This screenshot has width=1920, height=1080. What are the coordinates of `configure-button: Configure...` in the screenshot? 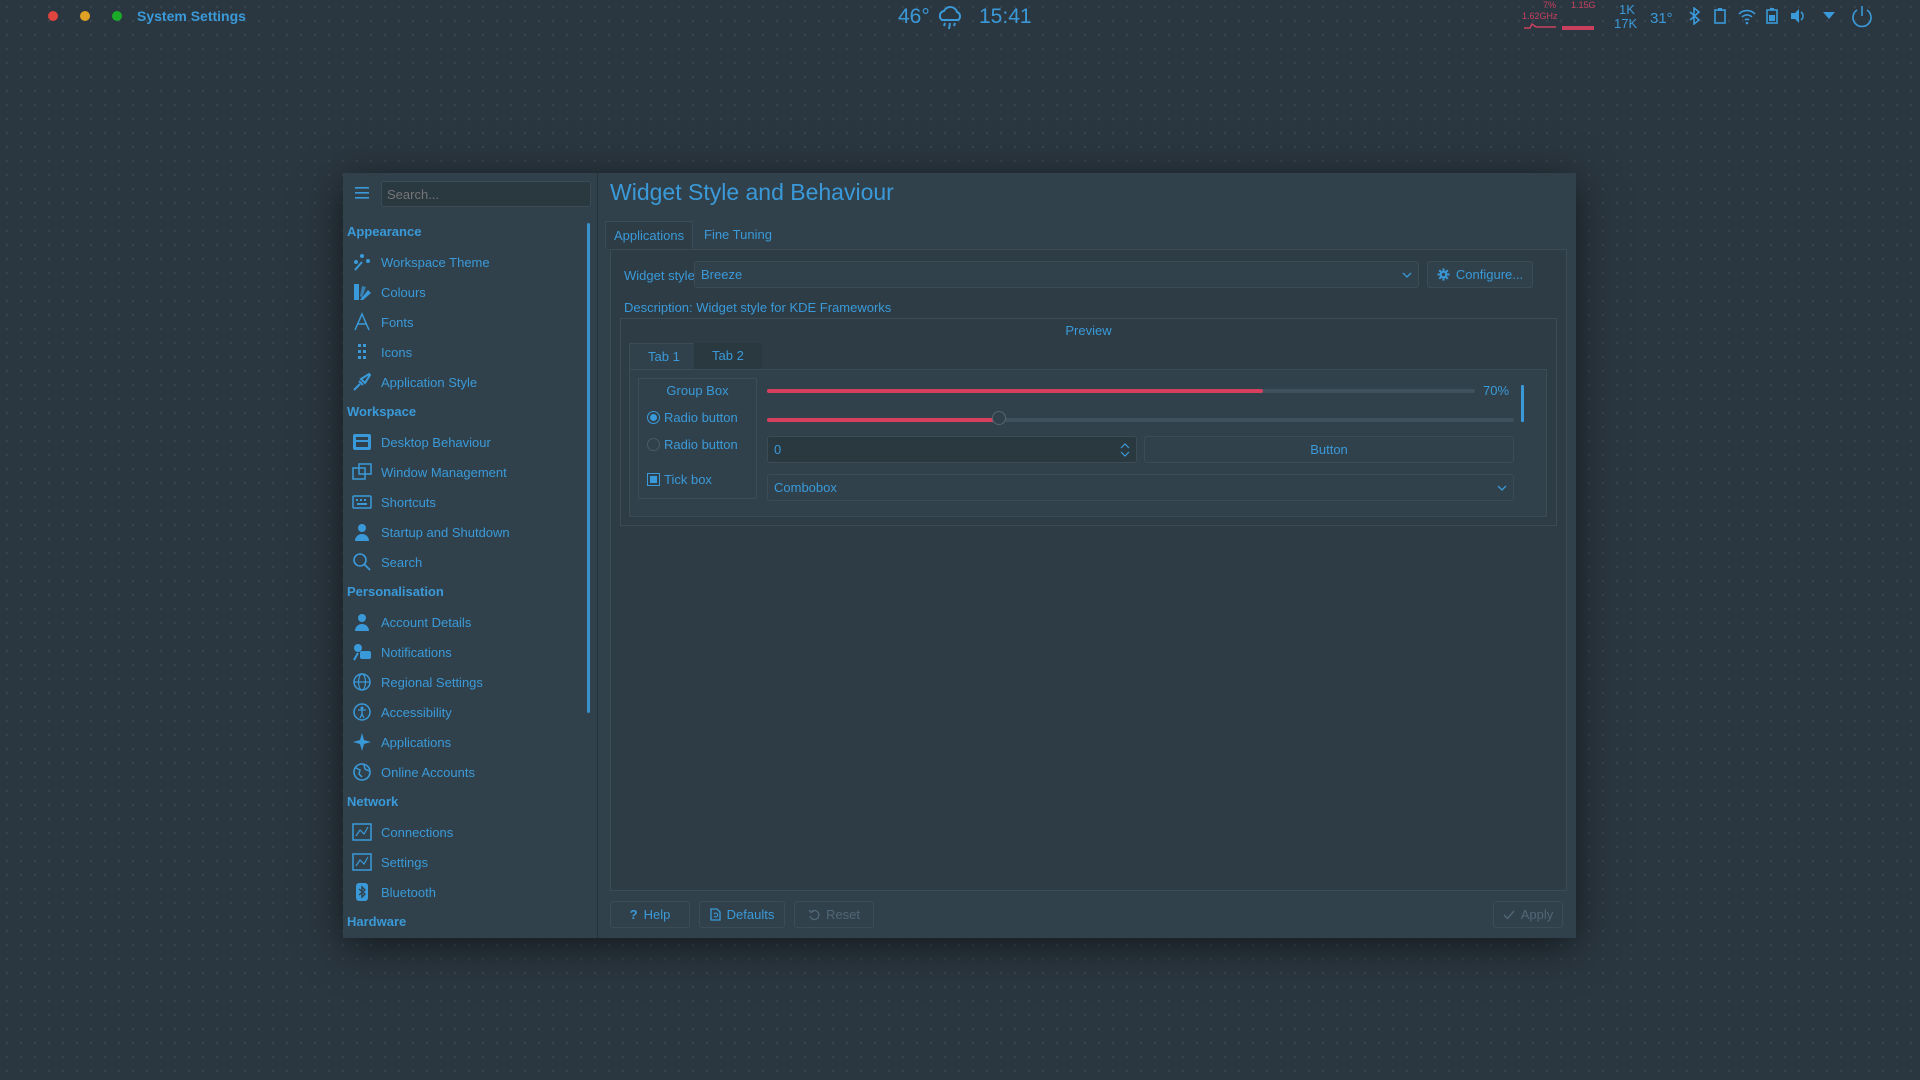 It's located at (1480, 274).